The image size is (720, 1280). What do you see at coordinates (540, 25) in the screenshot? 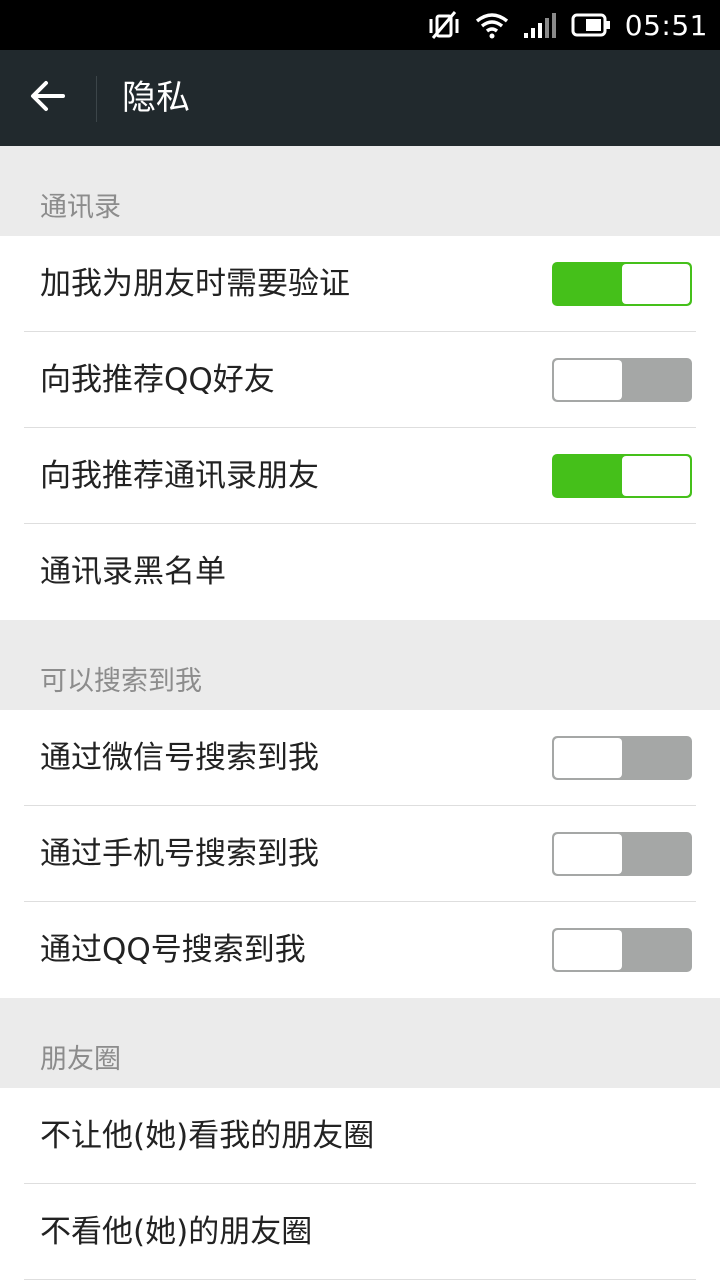
I see `signal-icon` at bounding box center [540, 25].